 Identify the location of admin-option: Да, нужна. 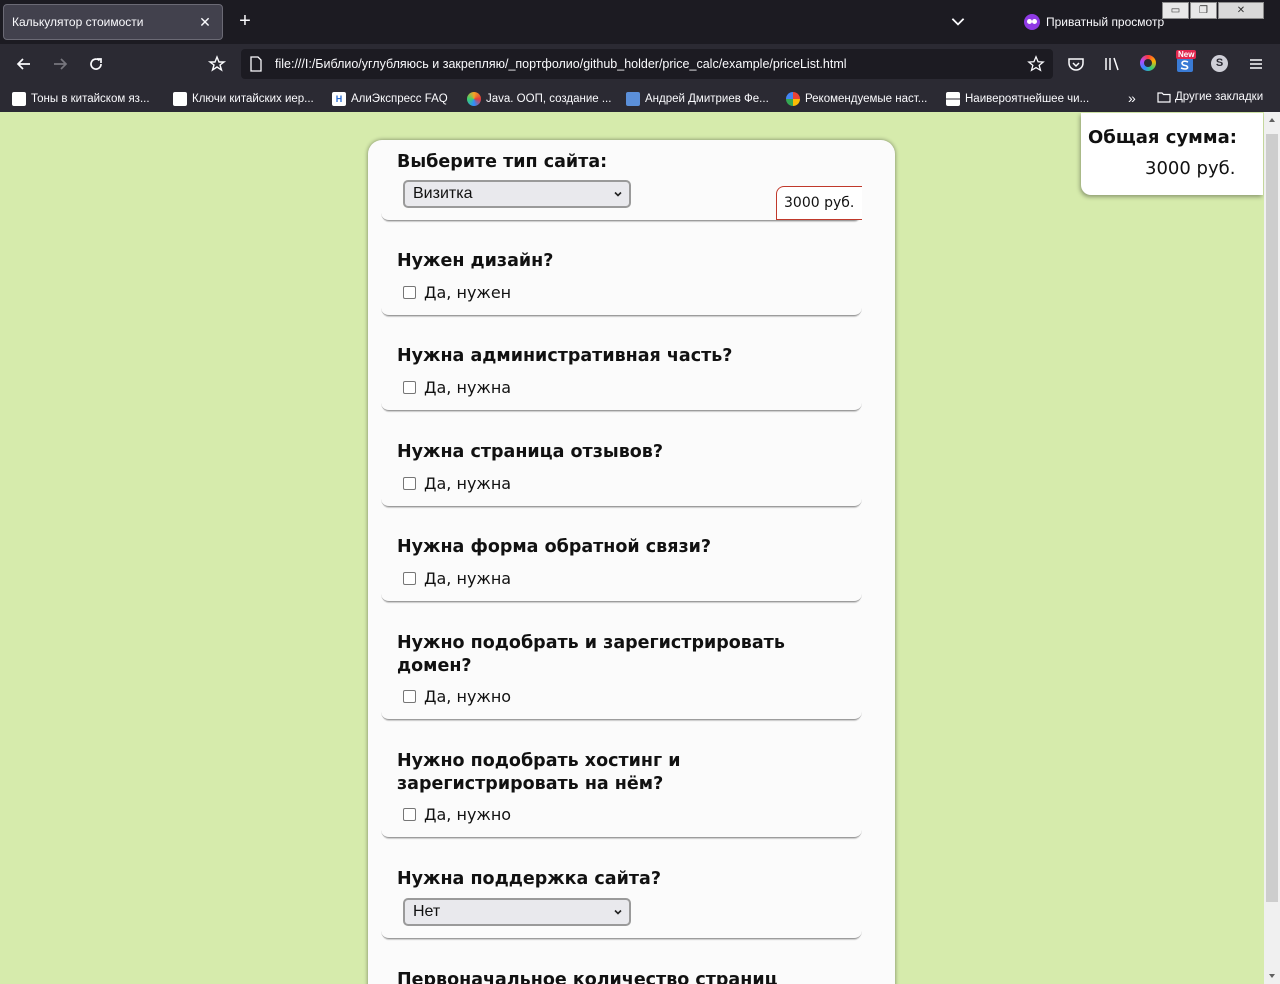
(457, 387).